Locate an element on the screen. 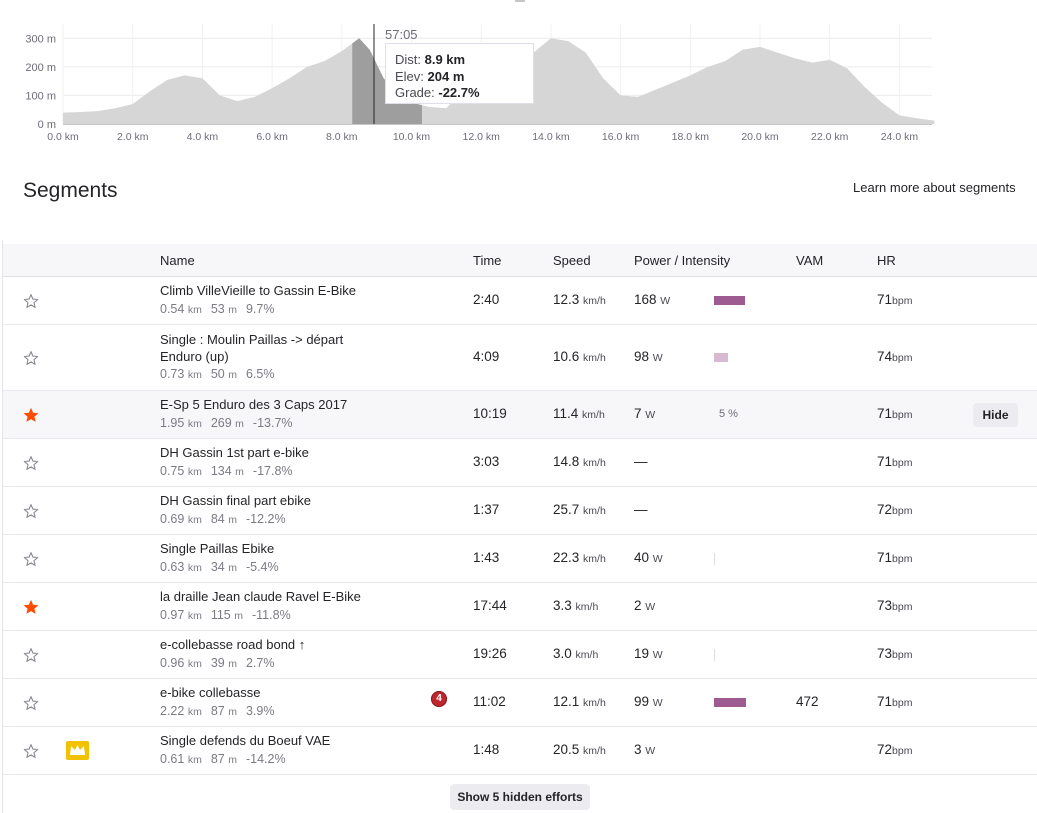  segment-name: E-Sp 5 Enduro des 3 Caps 2017 is located at coordinates (253, 405).